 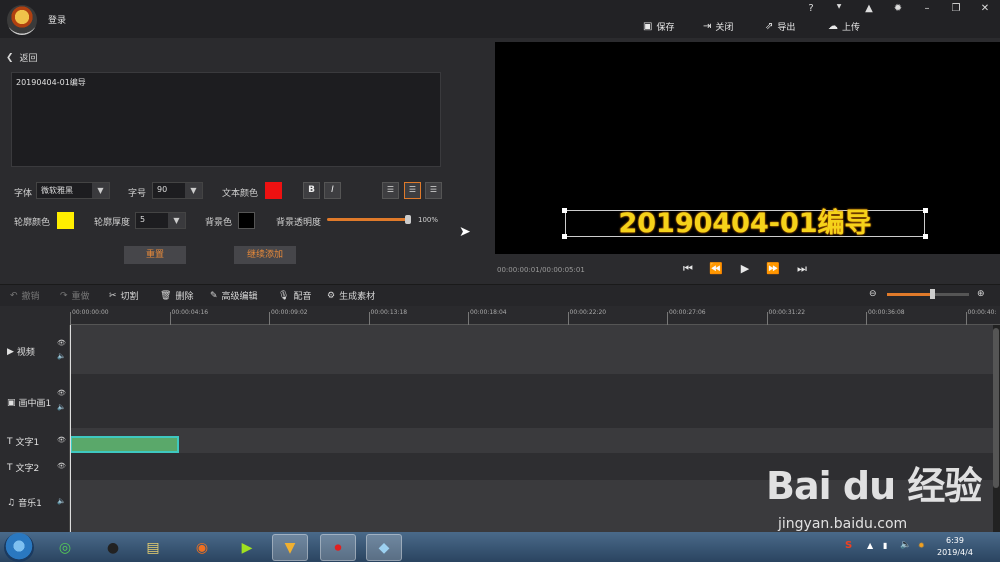 I want to click on align-center-button: ☰, so click(x=412, y=190).